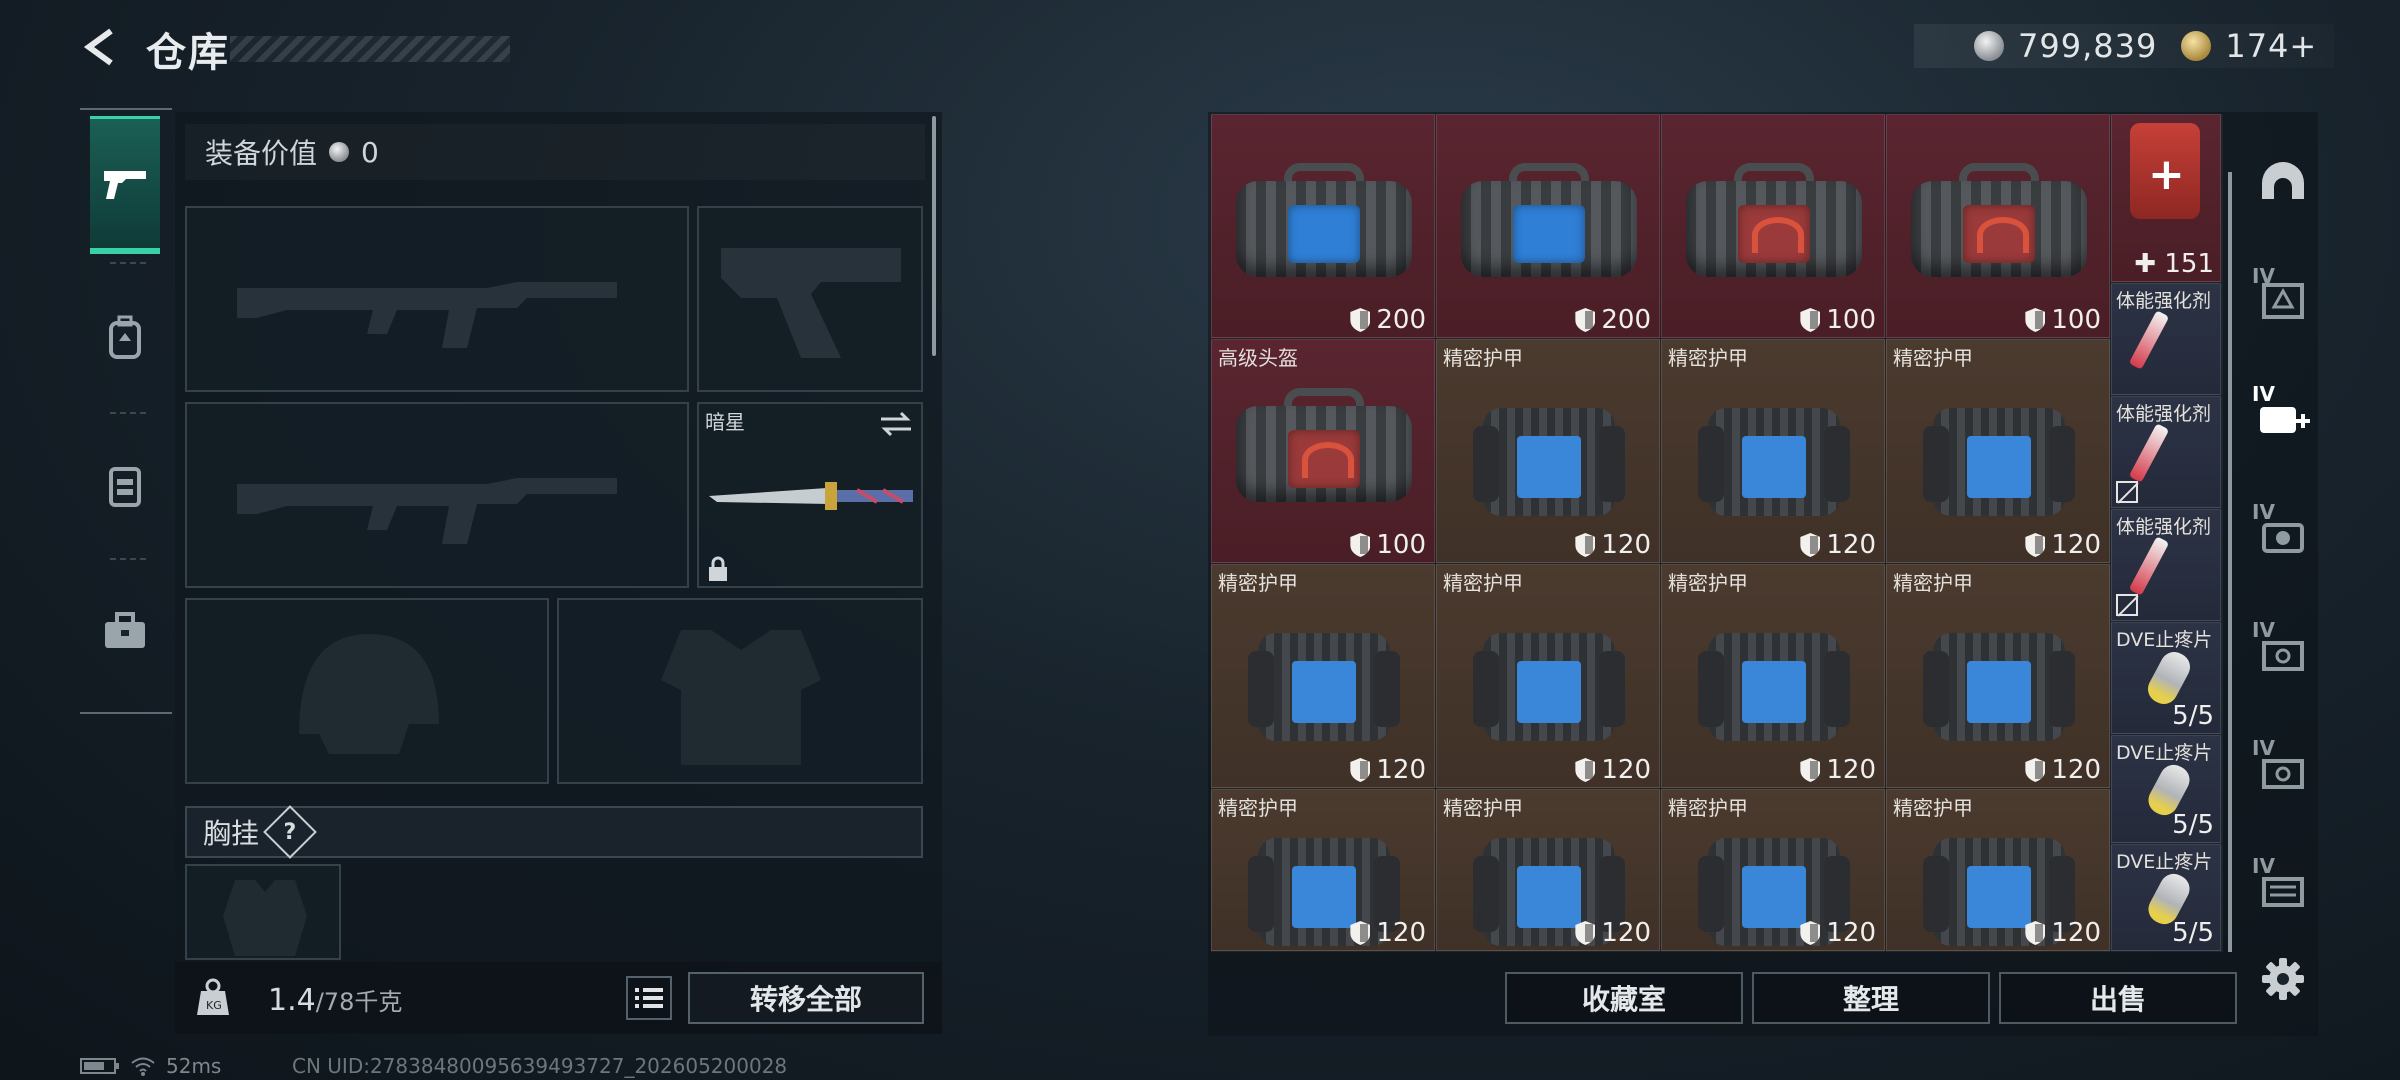 The width and height of the screenshot is (2400, 1080). What do you see at coordinates (2271, 46) in the screenshot?
I see `gold-amount: 174+` at bounding box center [2271, 46].